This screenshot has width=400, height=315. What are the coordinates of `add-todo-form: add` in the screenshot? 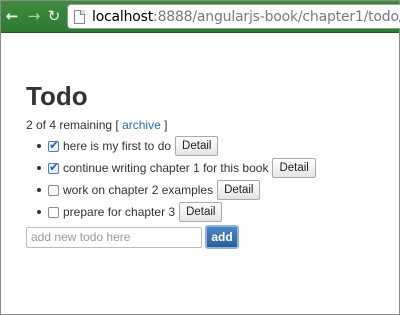 It's located at (206, 237).